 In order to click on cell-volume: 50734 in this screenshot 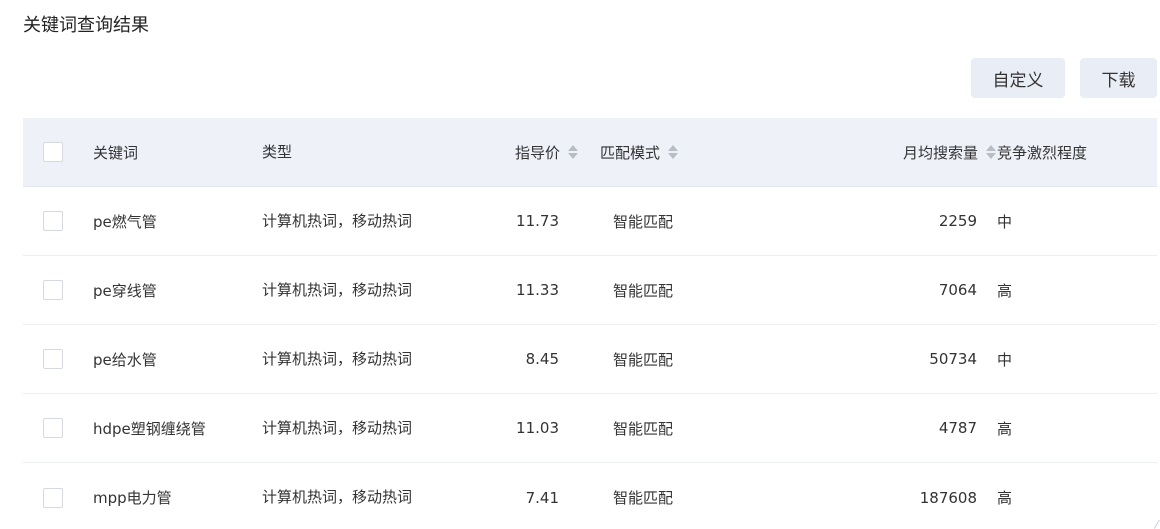, I will do `click(953, 359)`.